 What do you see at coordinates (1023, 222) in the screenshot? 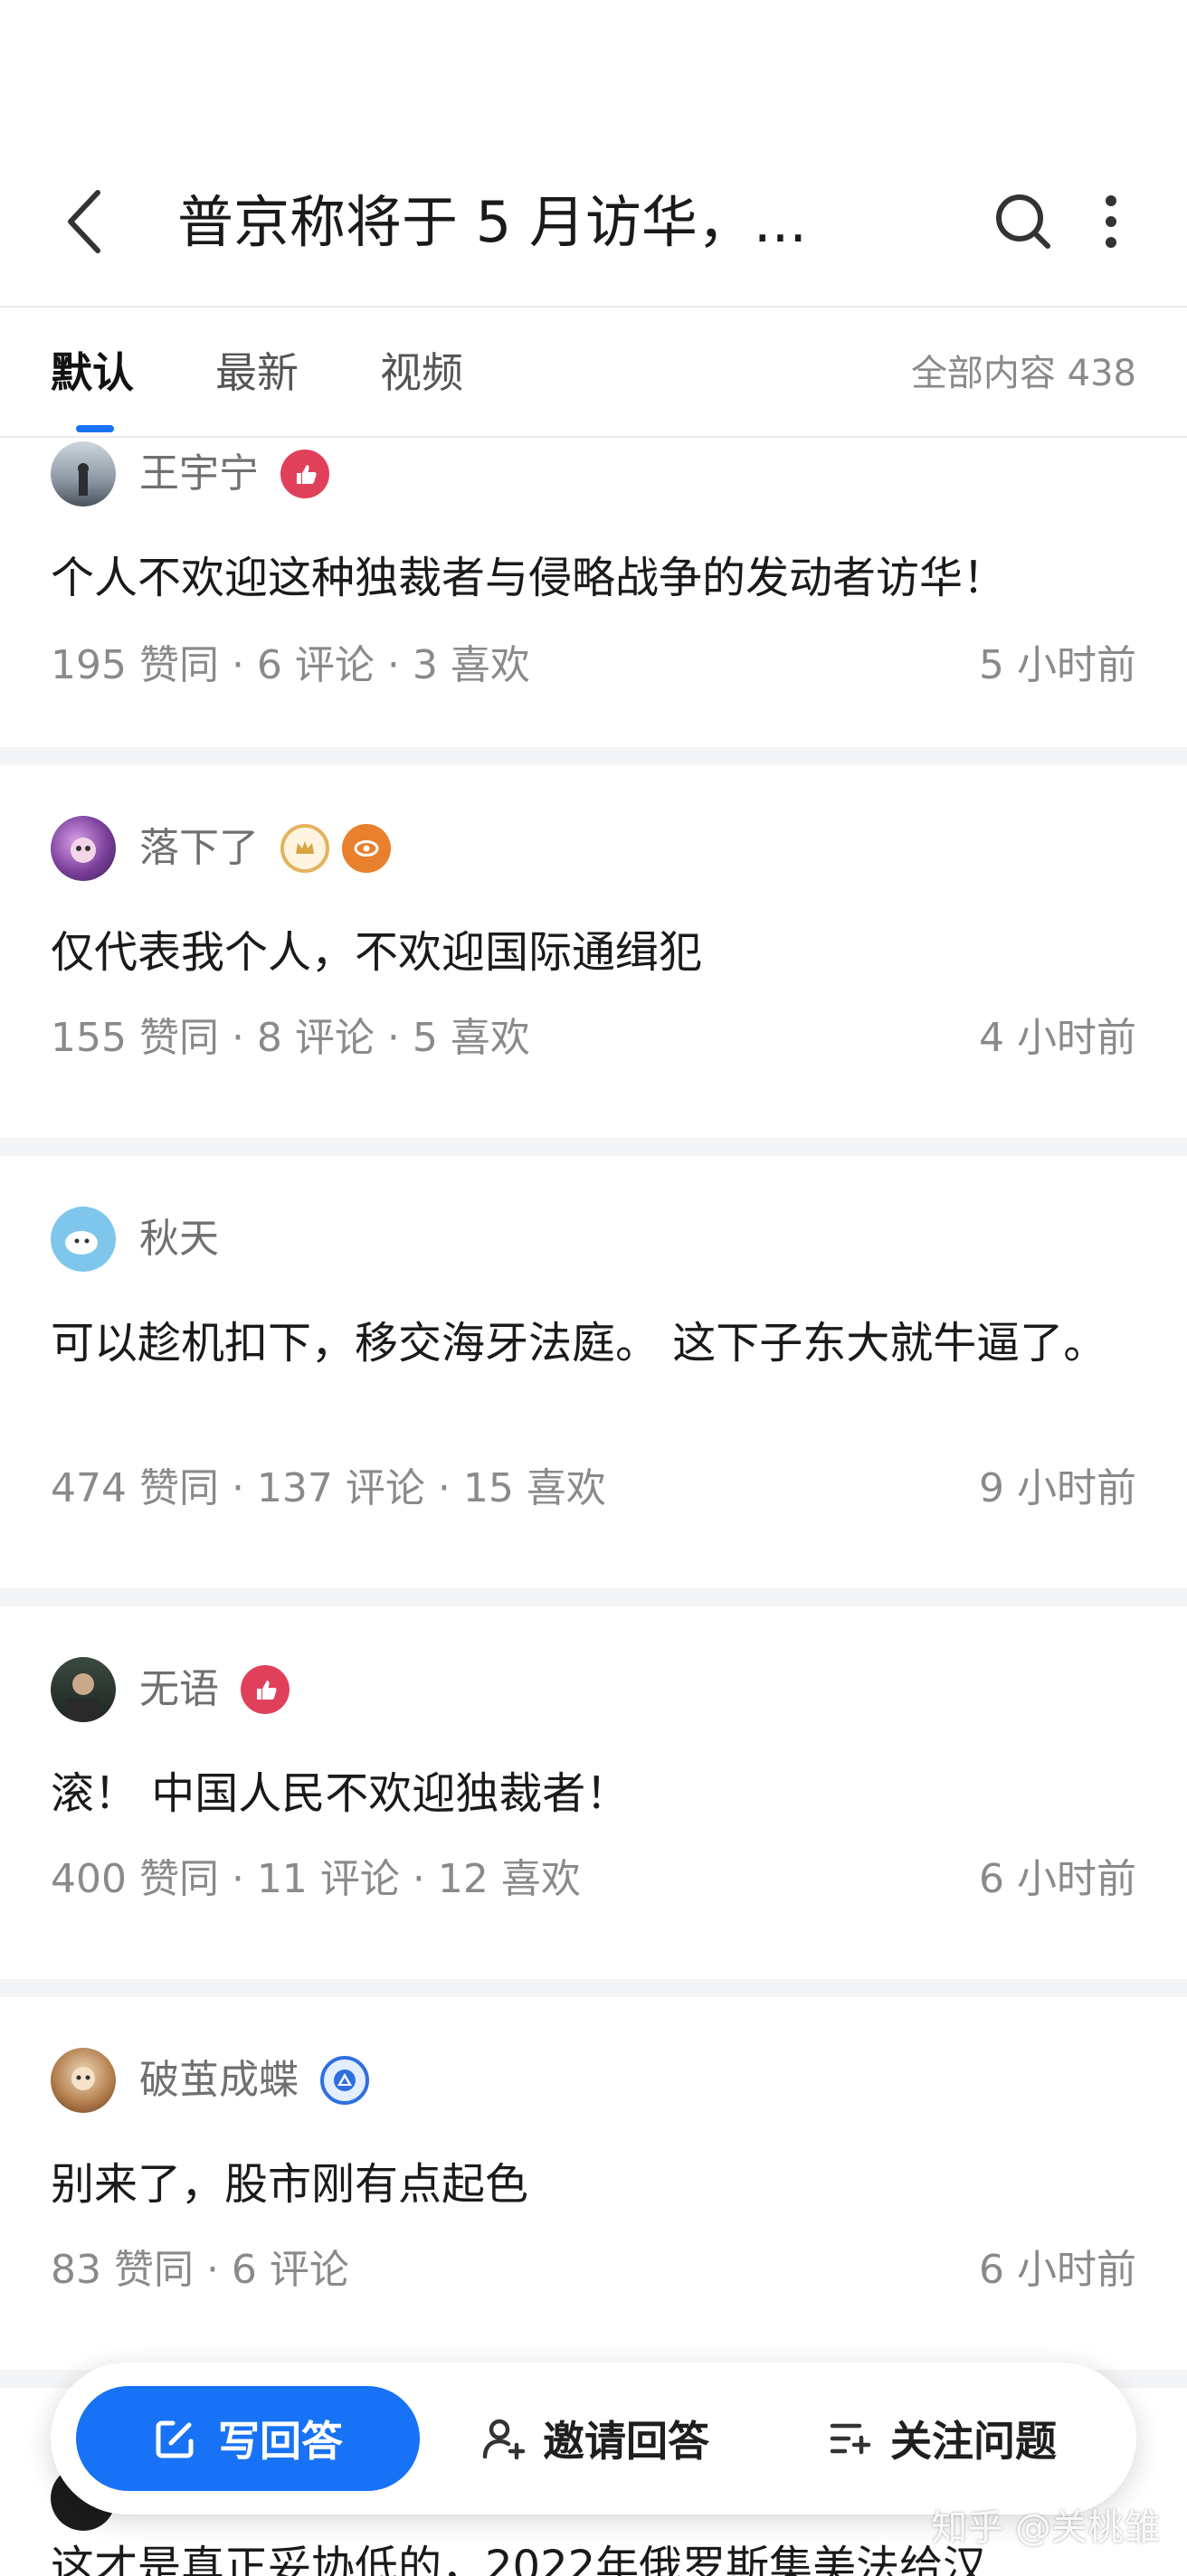
I see `search-icon` at bounding box center [1023, 222].